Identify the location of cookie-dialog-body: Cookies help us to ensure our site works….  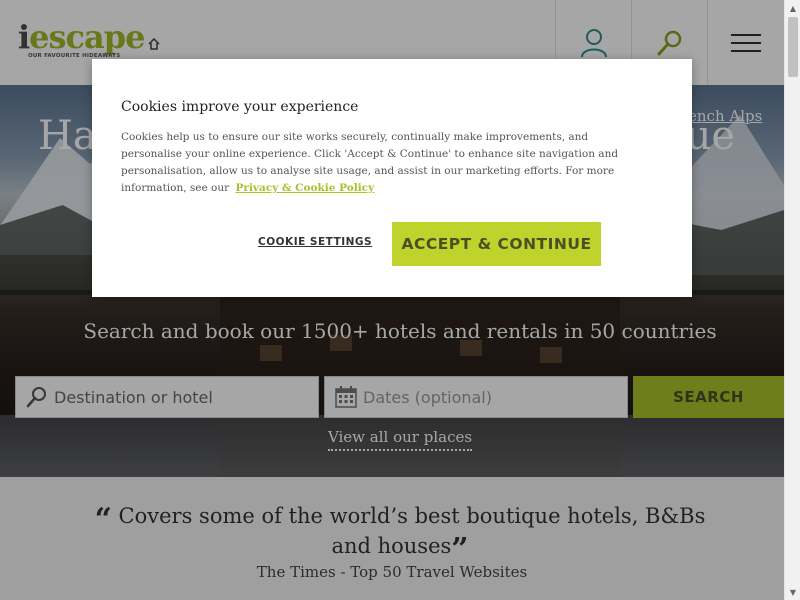
(386, 163).